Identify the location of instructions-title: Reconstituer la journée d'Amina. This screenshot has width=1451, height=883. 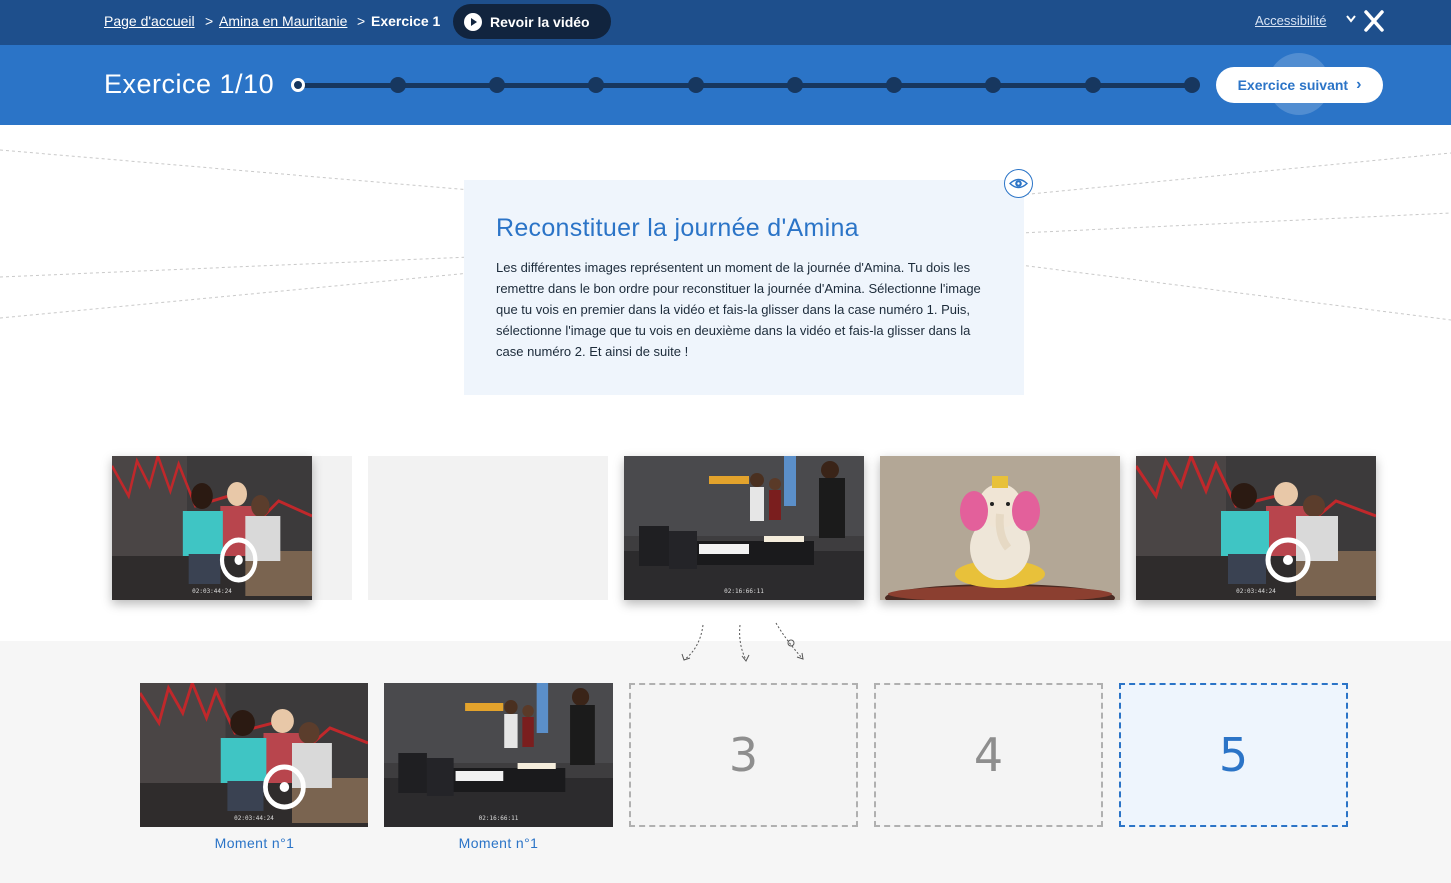
(677, 228).